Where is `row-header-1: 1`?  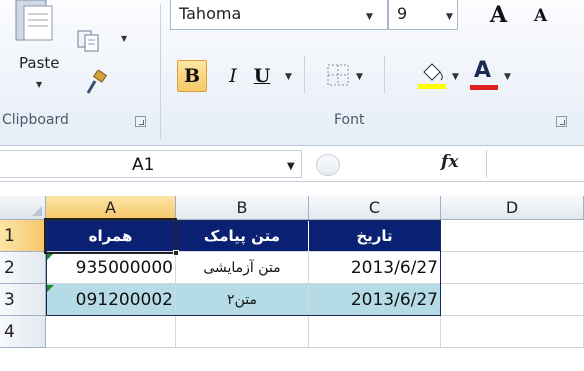
row-header-1: 1 is located at coordinates (23, 236).